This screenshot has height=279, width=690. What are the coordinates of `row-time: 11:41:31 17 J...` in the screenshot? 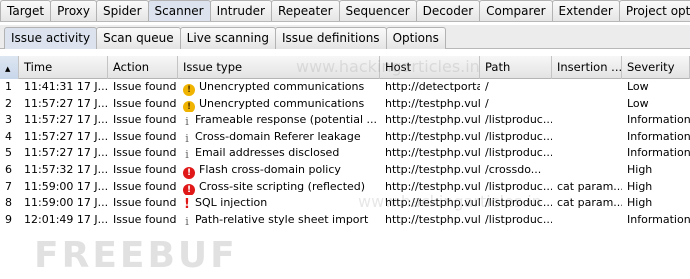 It's located at (66, 86).